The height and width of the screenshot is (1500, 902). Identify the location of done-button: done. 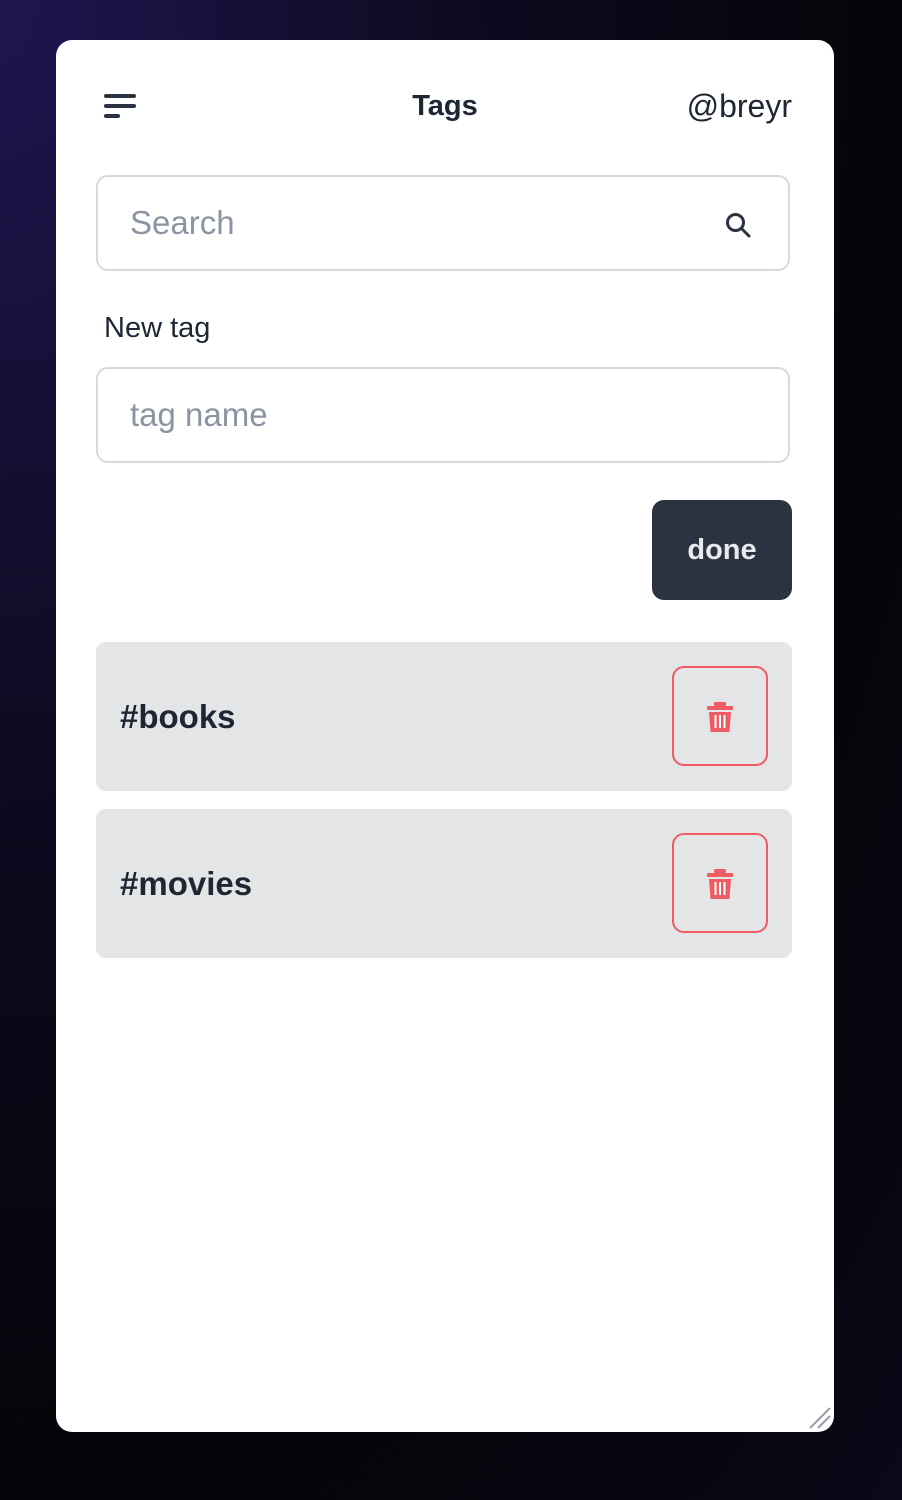
(722, 550).